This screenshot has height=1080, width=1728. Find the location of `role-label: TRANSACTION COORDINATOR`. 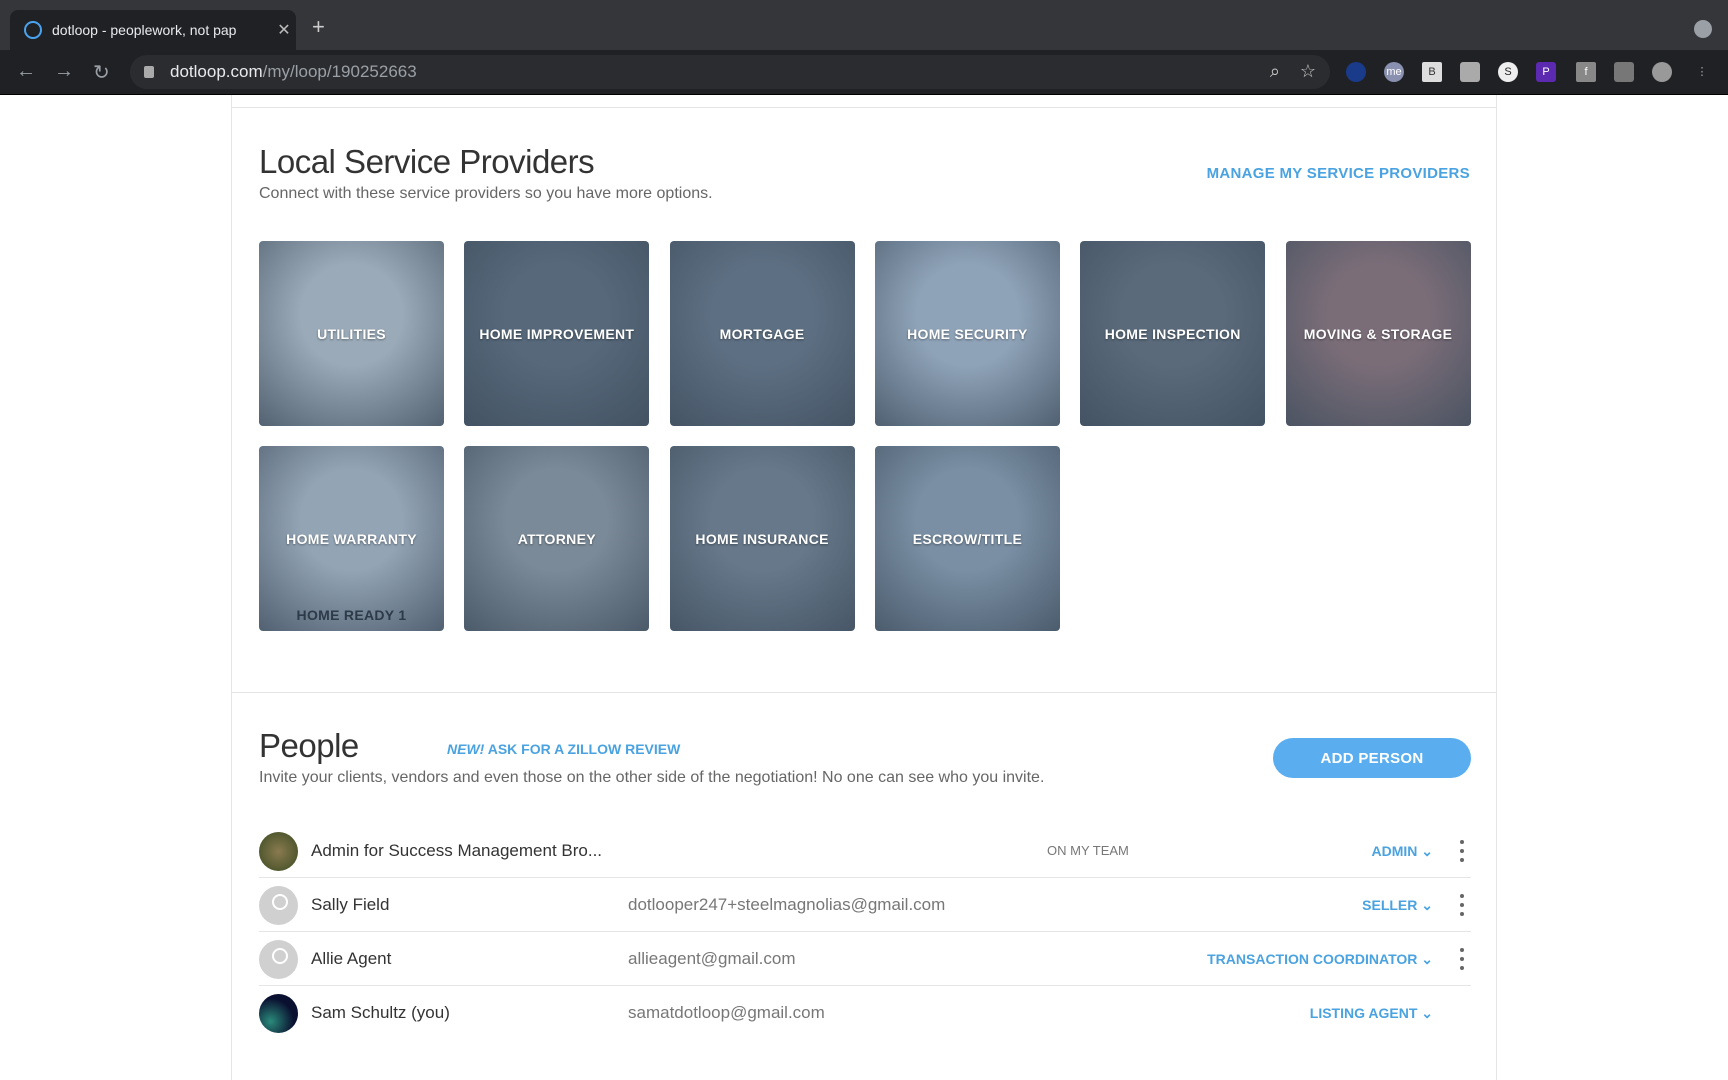

role-label: TRANSACTION COORDINATOR is located at coordinates (1312, 959).